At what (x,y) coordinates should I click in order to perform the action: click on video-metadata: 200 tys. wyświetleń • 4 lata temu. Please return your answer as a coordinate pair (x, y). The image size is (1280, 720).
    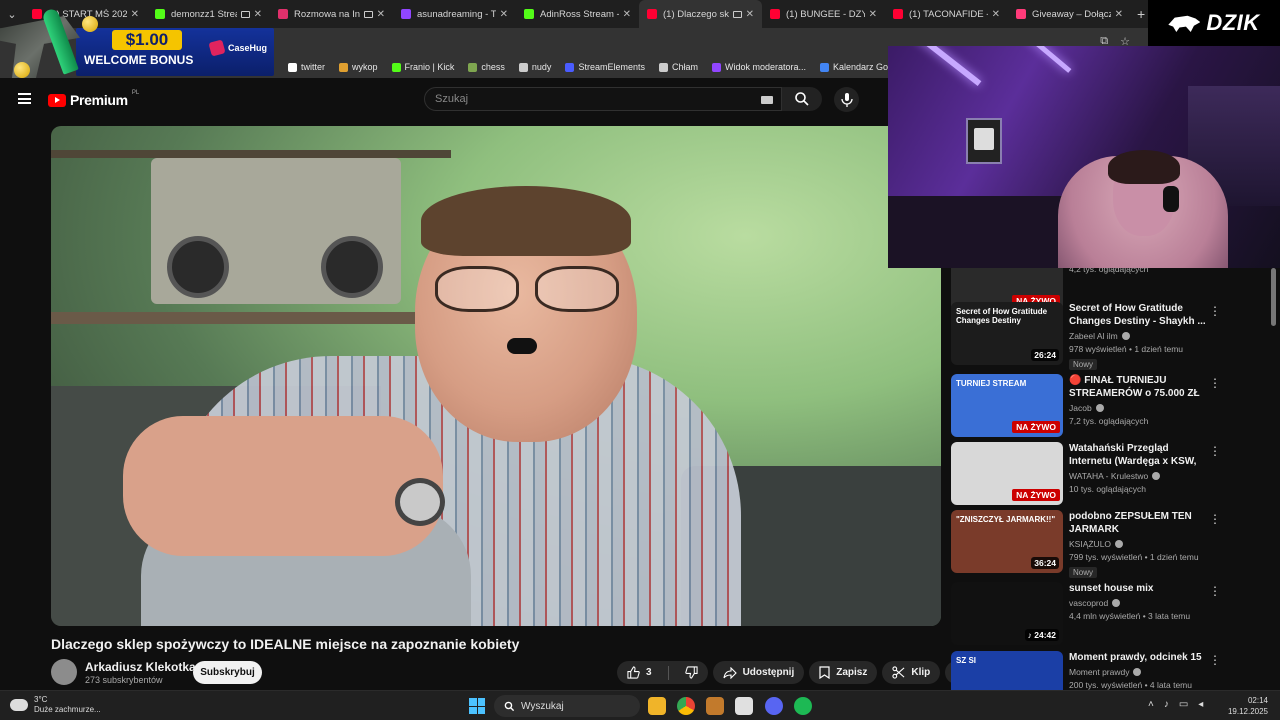
    Looking at the image, I should click on (1130, 685).